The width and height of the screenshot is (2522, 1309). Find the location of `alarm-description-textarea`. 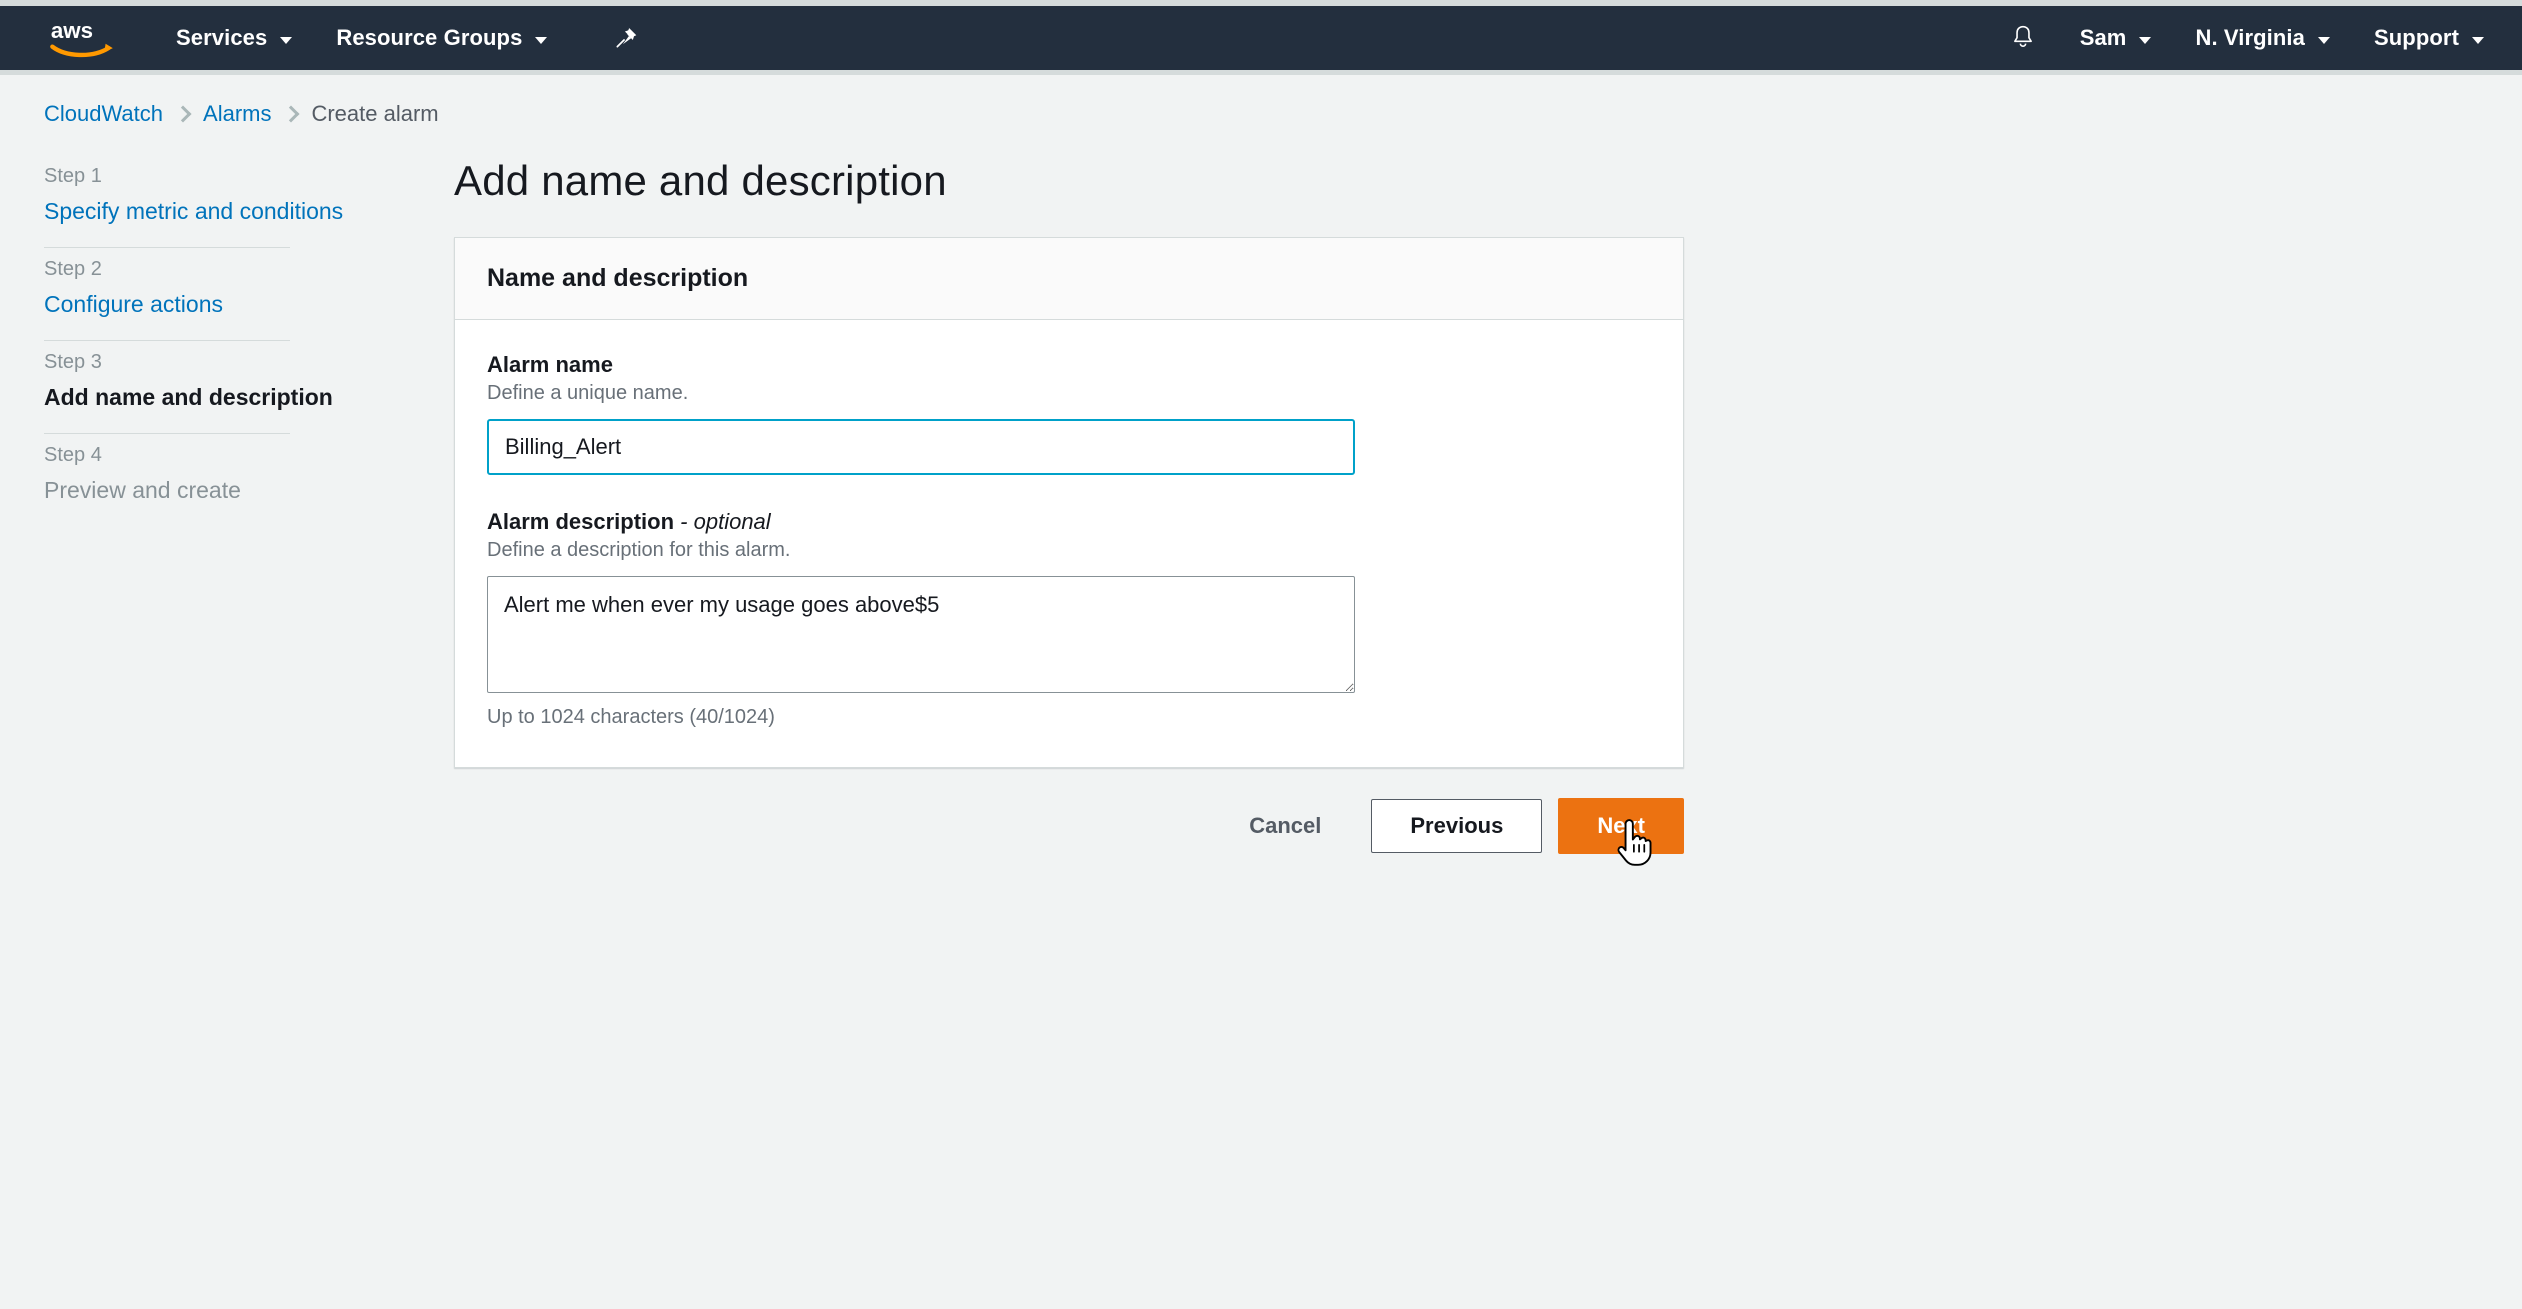

alarm-description-textarea is located at coordinates (921, 634).